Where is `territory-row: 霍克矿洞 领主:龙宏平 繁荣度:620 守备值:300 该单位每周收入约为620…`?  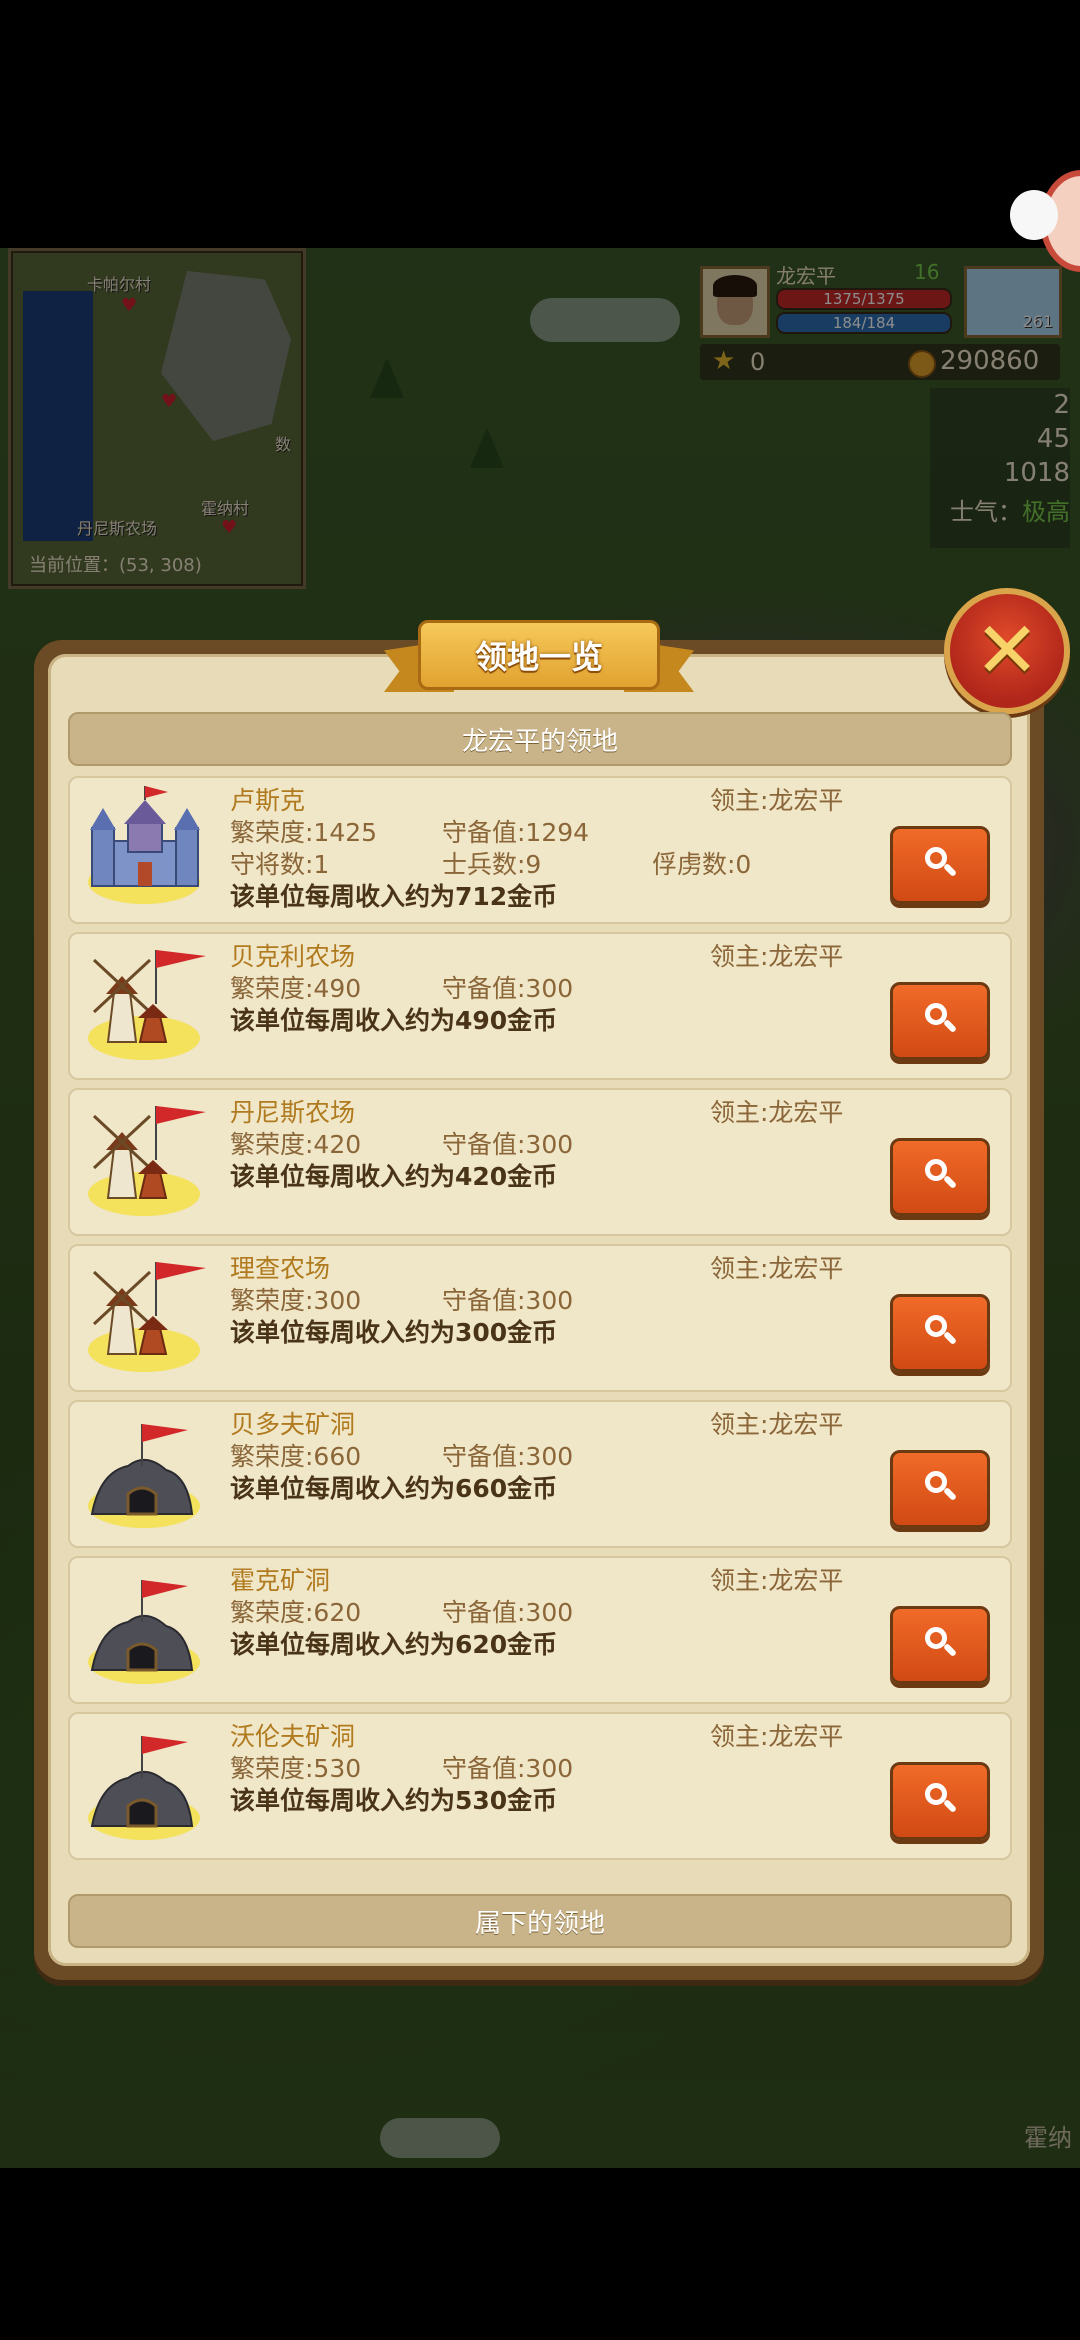 territory-row: 霍克矿洞 领主:龙宏平 繁荣度:620 守备值:300 该单位每周收入约为620… is located at coordinates (540, 1630).